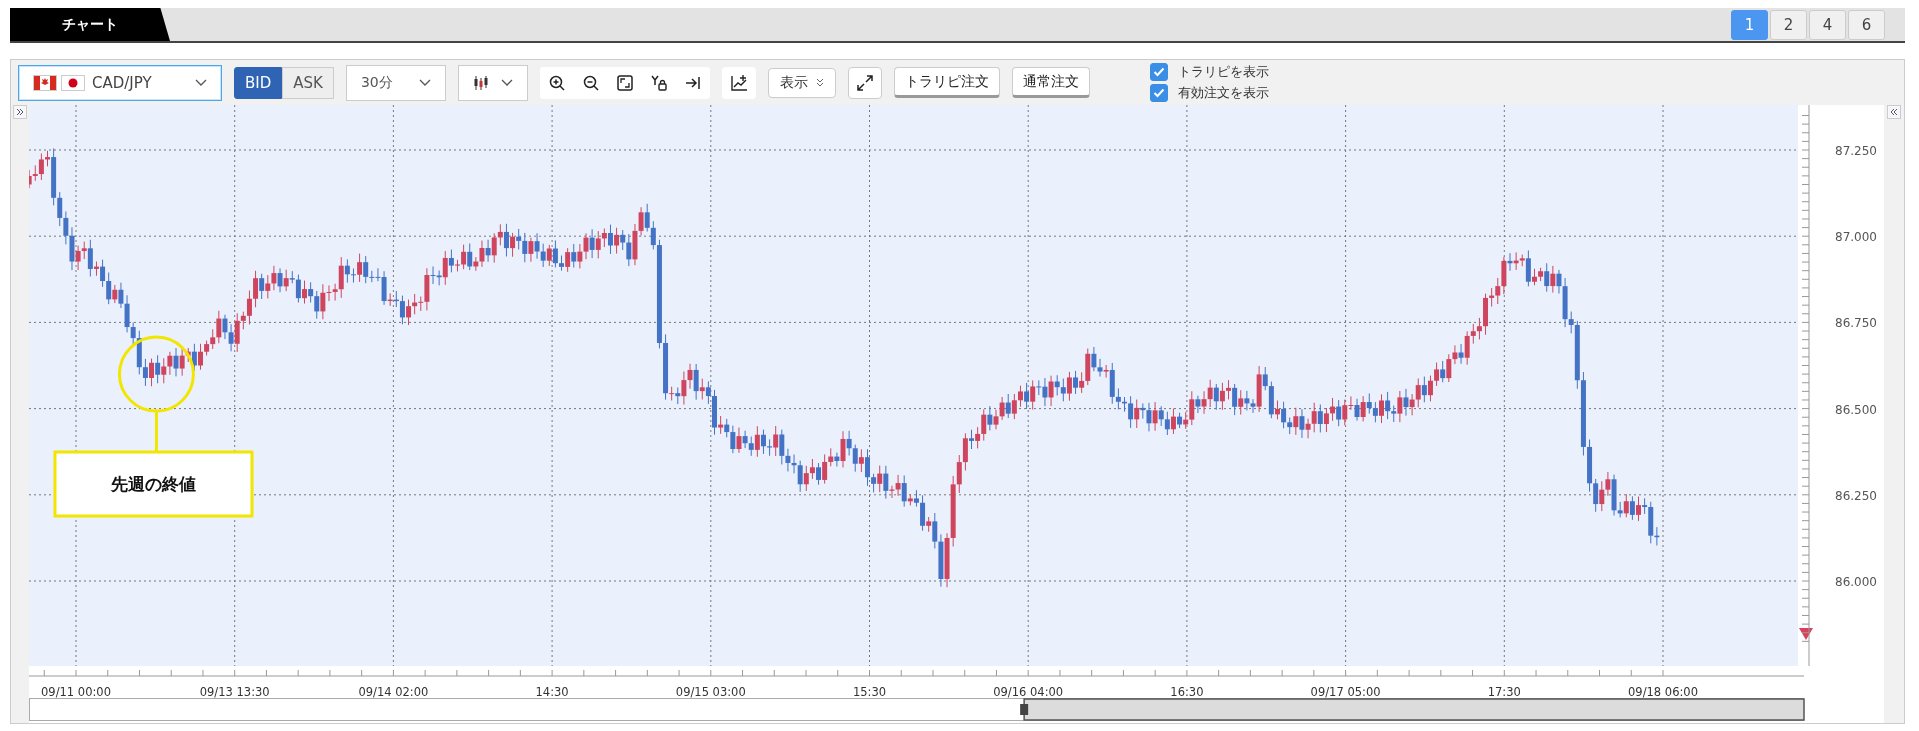 The height and width of the screenshot is (731, 1919). Describe the element at coordinates (869, 692) in the screenshot. I see `x-axis-label: 15:30` at that location.